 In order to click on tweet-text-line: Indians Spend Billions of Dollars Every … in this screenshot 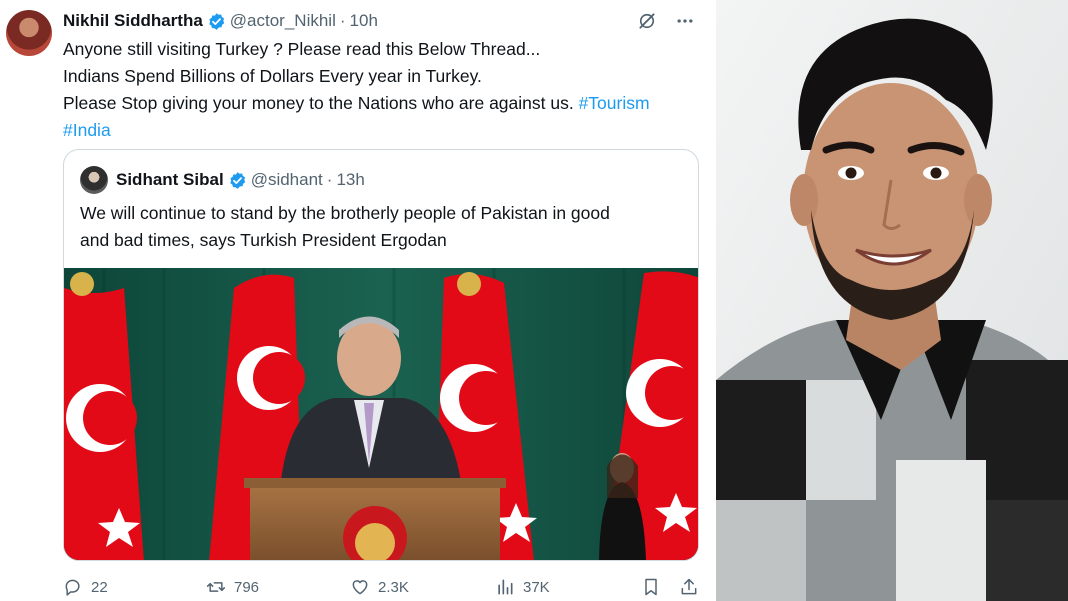, I will do `click(272, 76)`.